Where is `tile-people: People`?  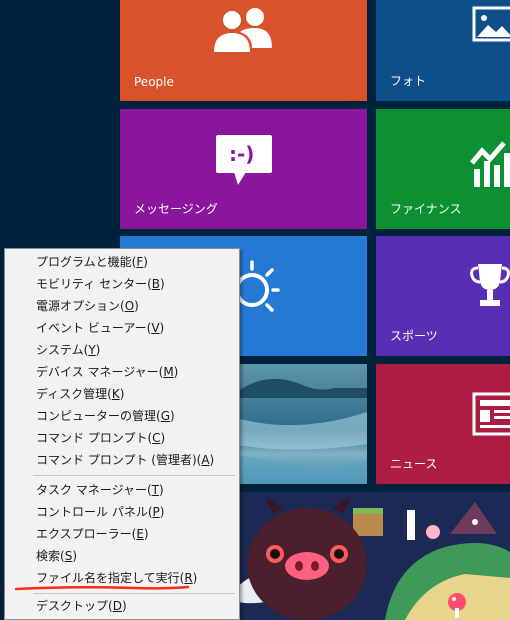
tile-people: People is located at coordinates (243, 50).